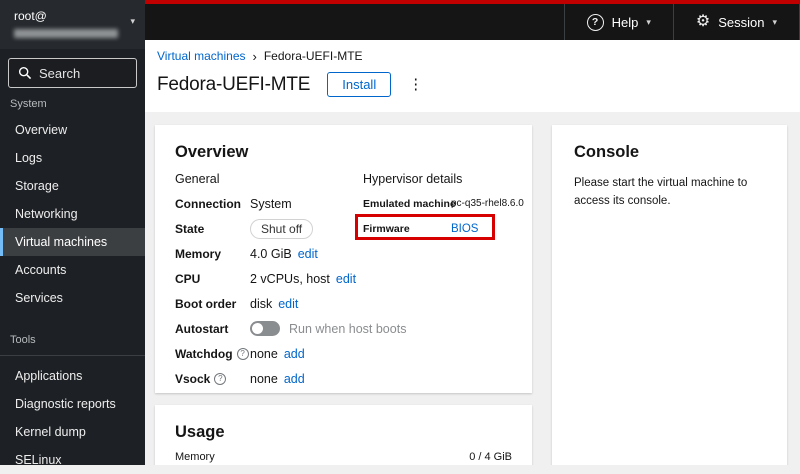 The width and height of the screenshot is (800, 474). Describe the element at coordinates (72, 298) in the screenshot. I see `sidebar-item-services: Services` at that location.